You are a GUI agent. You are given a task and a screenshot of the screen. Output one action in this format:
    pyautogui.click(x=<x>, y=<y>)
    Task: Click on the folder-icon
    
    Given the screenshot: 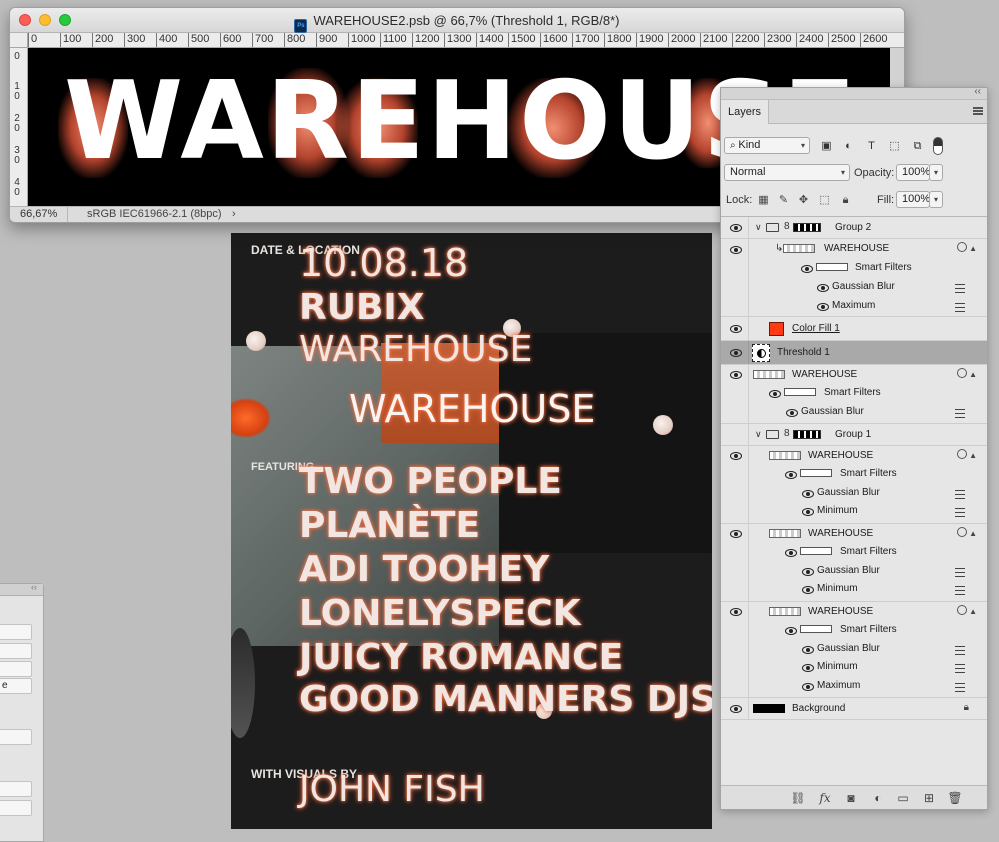 What is the action you would take?
    pyautogui.click(x=772, y=434)
    